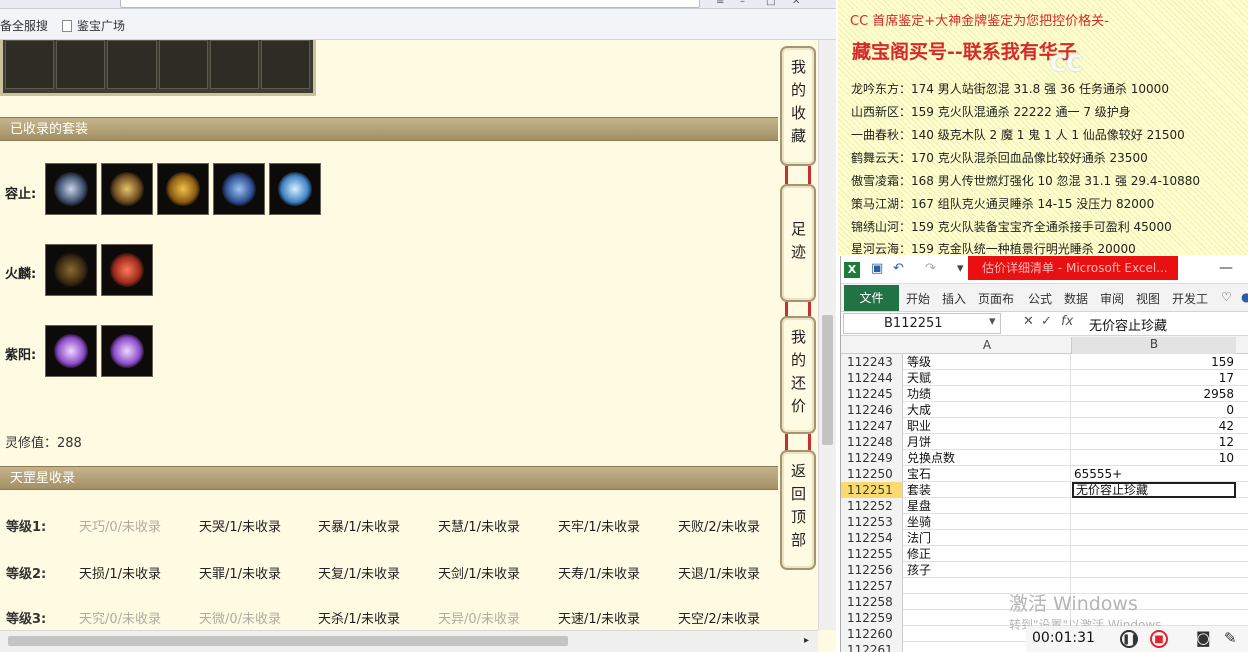 This screenshot has width=1248, height=652. What do you see at coordinates (954, 298) in the screenshot?
I see `ribbon-tab: 插入` at bounding box center [954, 298].